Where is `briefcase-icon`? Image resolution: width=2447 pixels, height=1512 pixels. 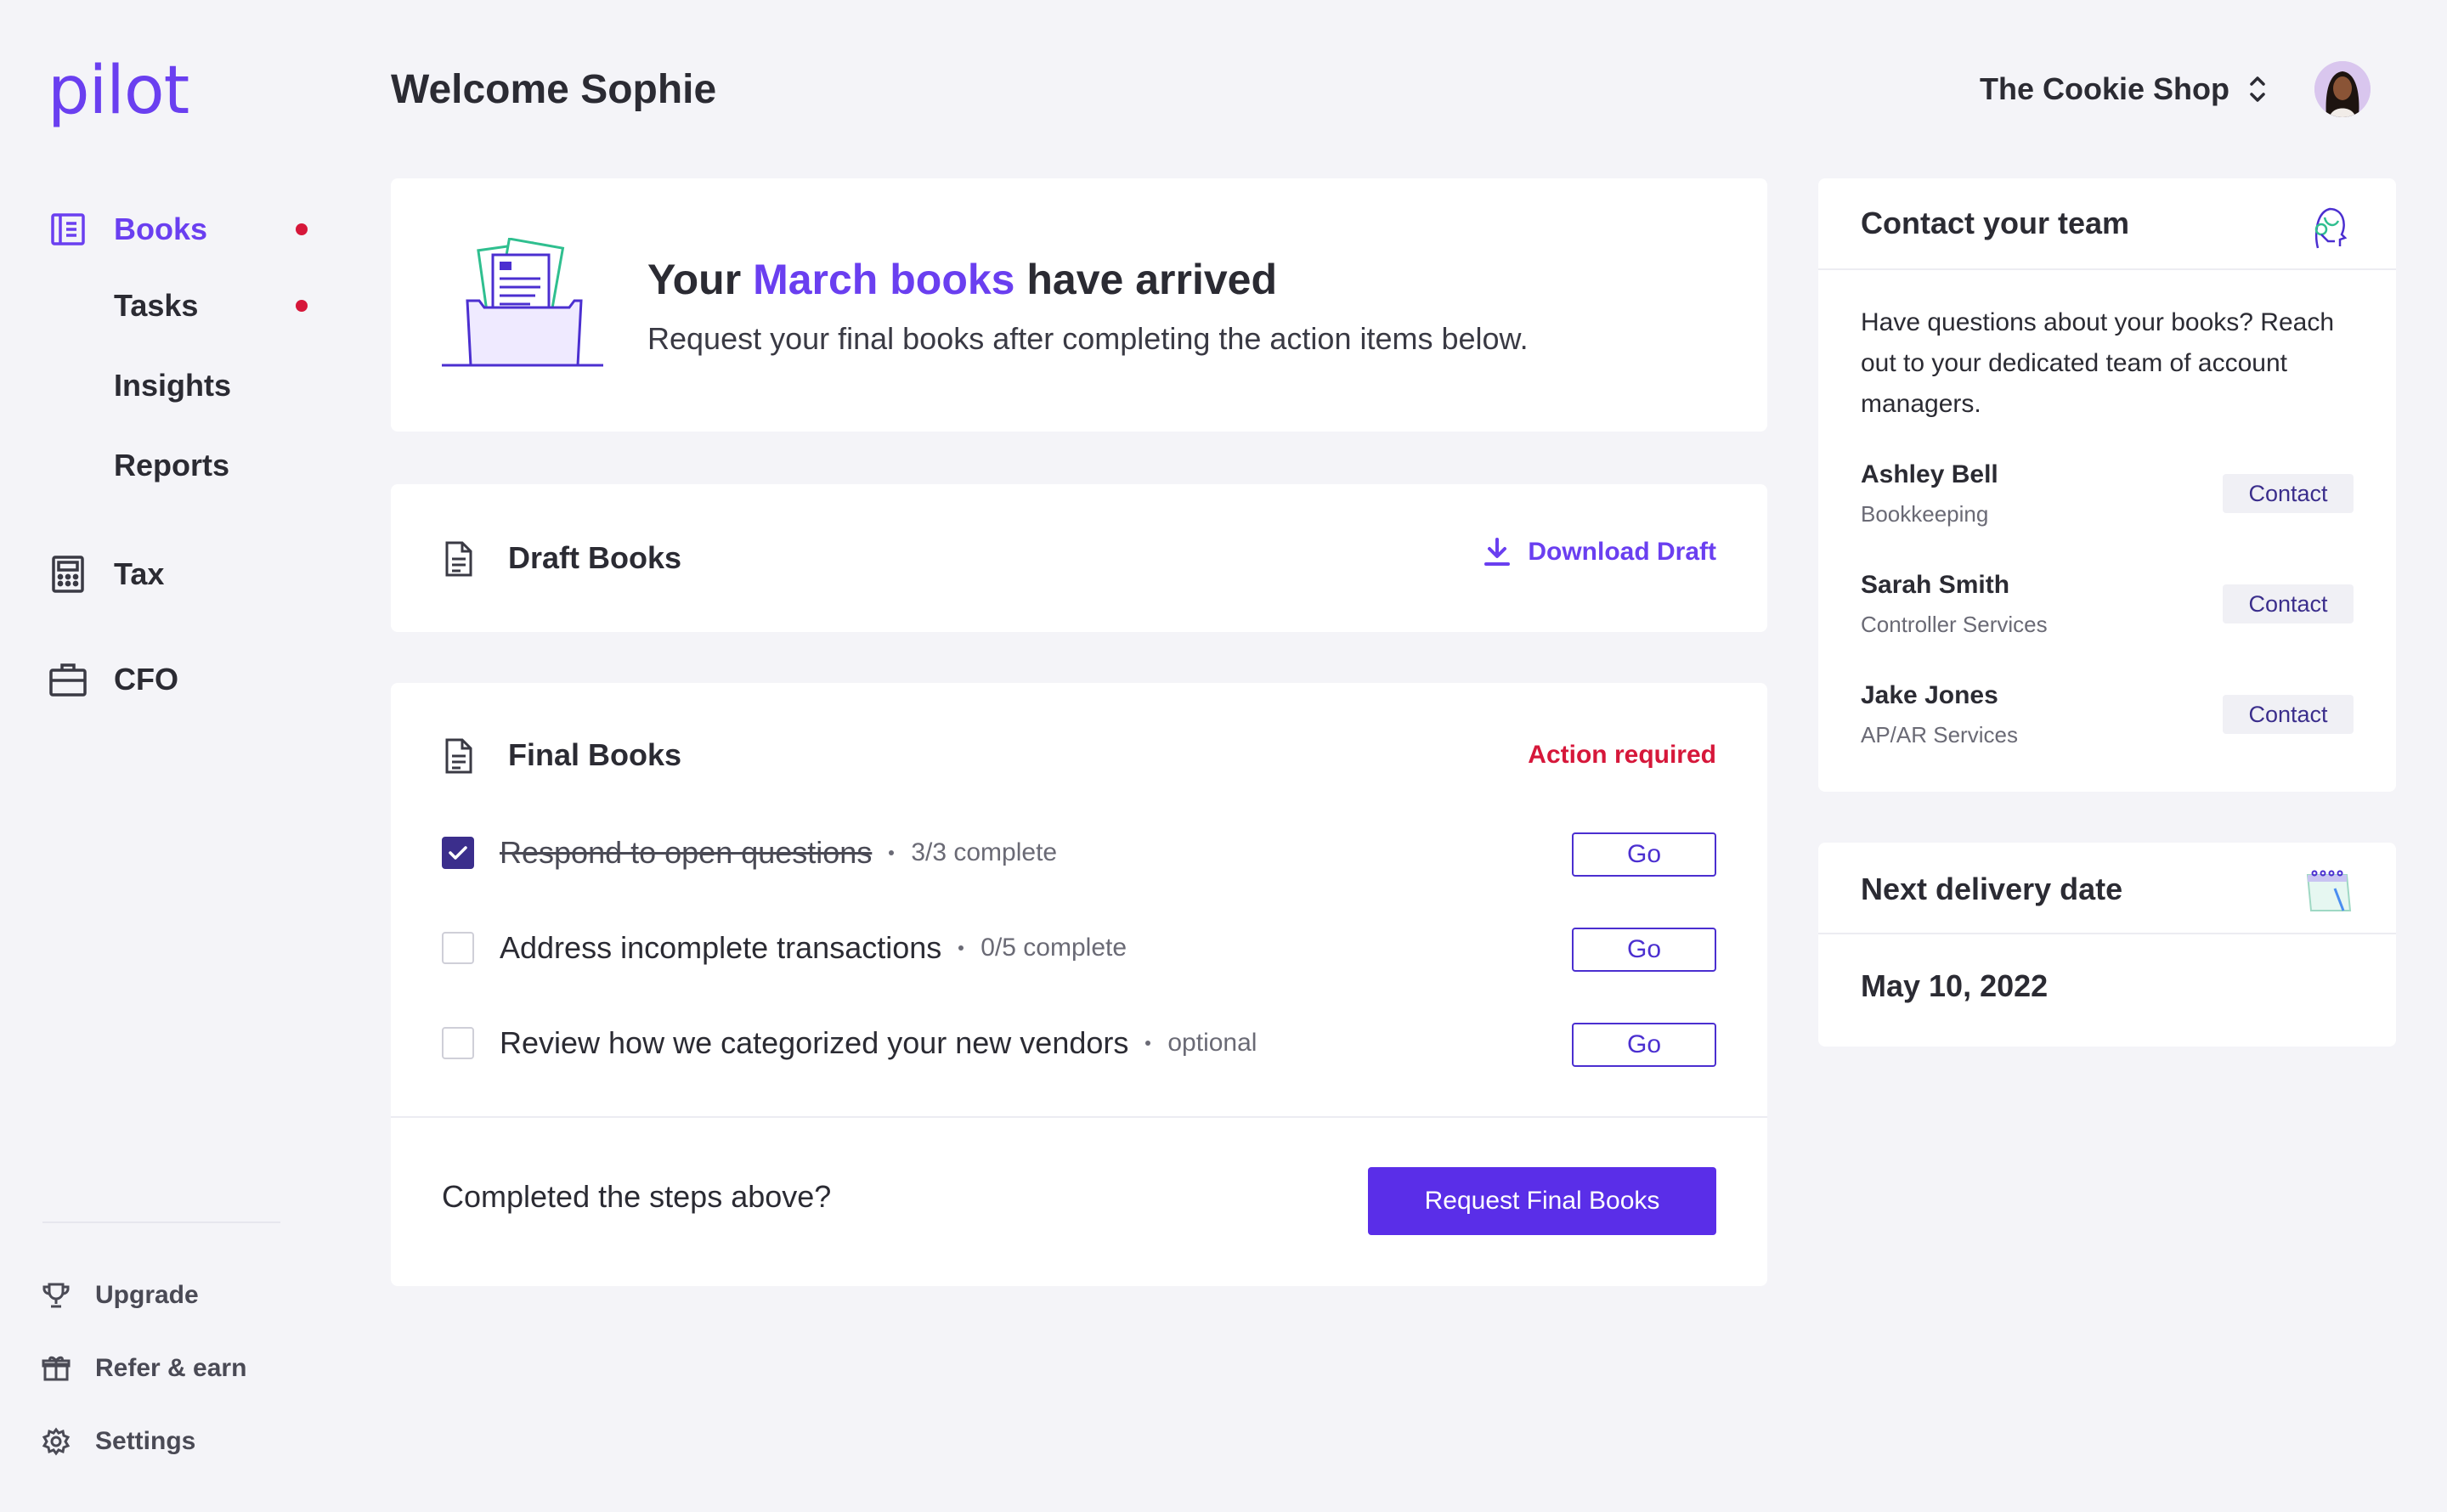
briefcase-icon is located at coordinates (68, 679).